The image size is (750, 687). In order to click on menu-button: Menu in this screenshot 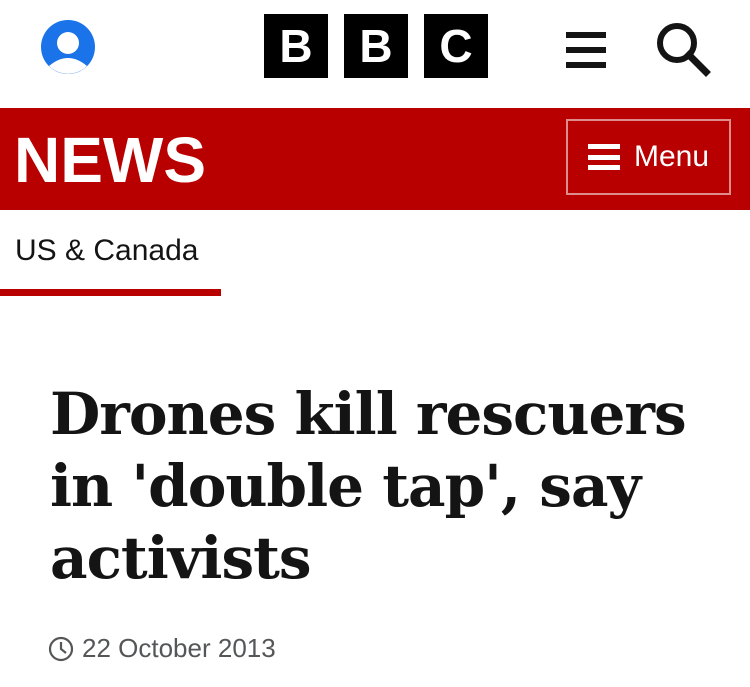, I will do `click(648, 157)`.